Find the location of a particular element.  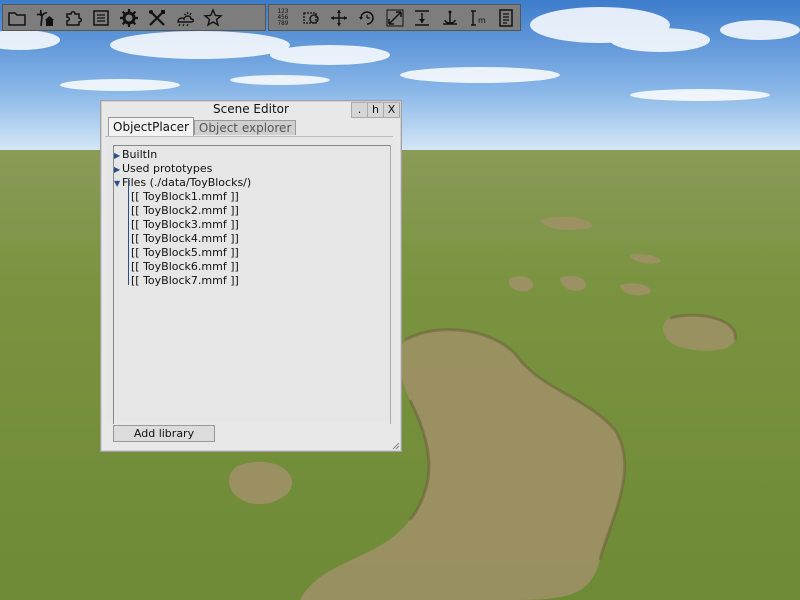

file-item: [[ ToyBlock1.mmf ]] is located at coordinates (185, 196).